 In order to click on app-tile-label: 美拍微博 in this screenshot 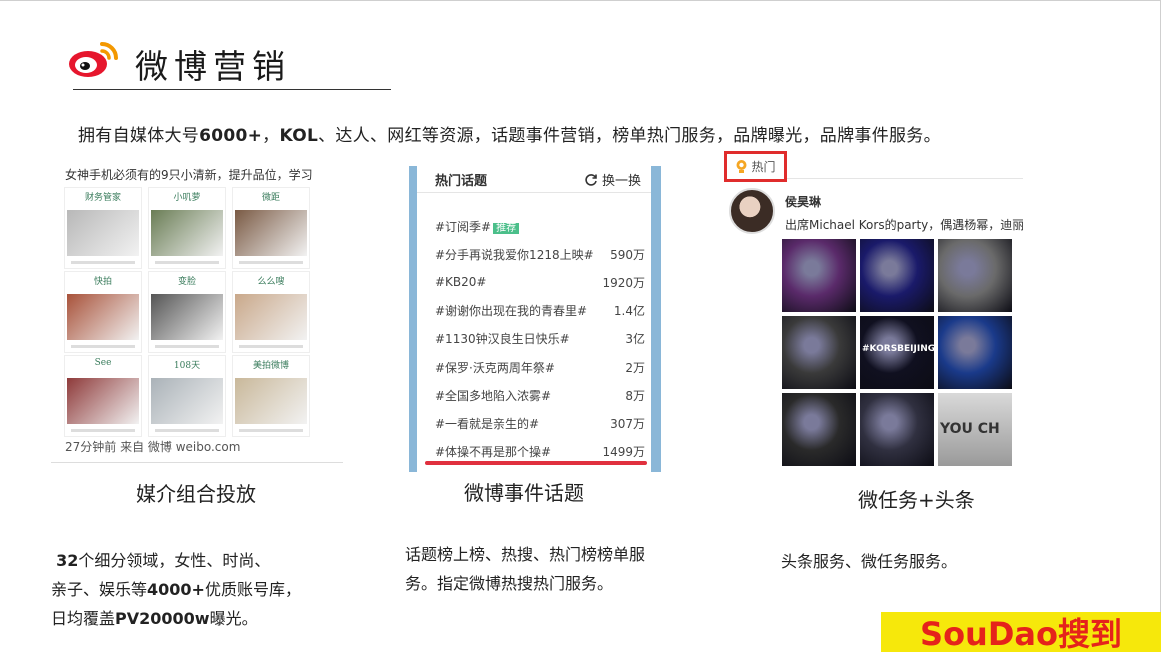, I will do `click(270, 366)`.